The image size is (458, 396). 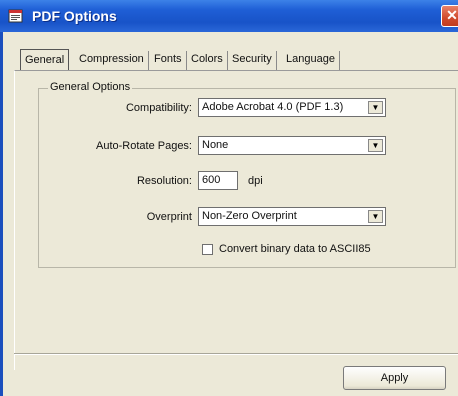 What do you see at coordinates (311, 60) in the screenshot?
I see `tab-language: Language` at bounding box center [311, 60].